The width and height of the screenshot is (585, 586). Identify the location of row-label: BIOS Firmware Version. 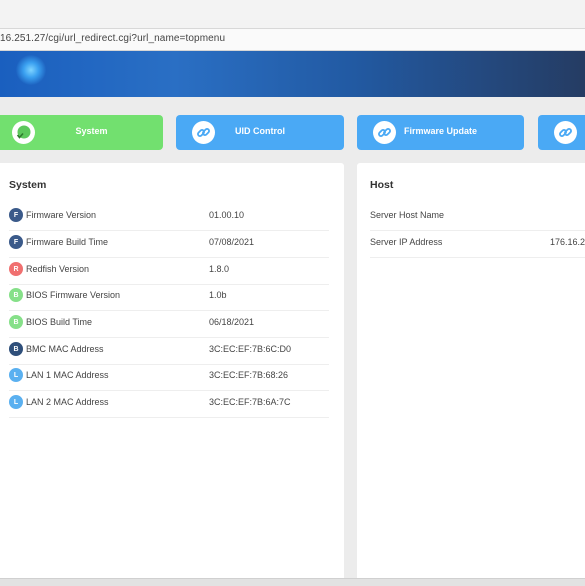
(73, 295).